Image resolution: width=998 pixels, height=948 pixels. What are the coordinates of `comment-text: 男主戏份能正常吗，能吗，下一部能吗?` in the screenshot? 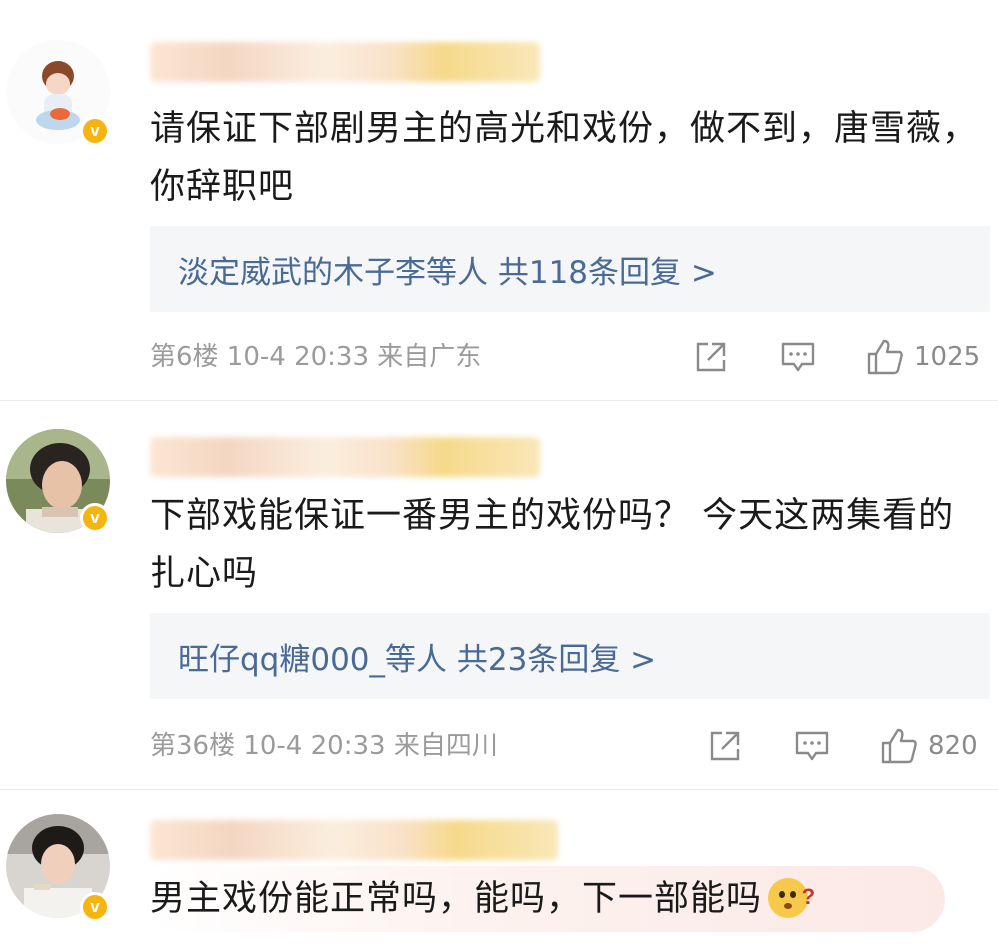 It's located at (565, 899).